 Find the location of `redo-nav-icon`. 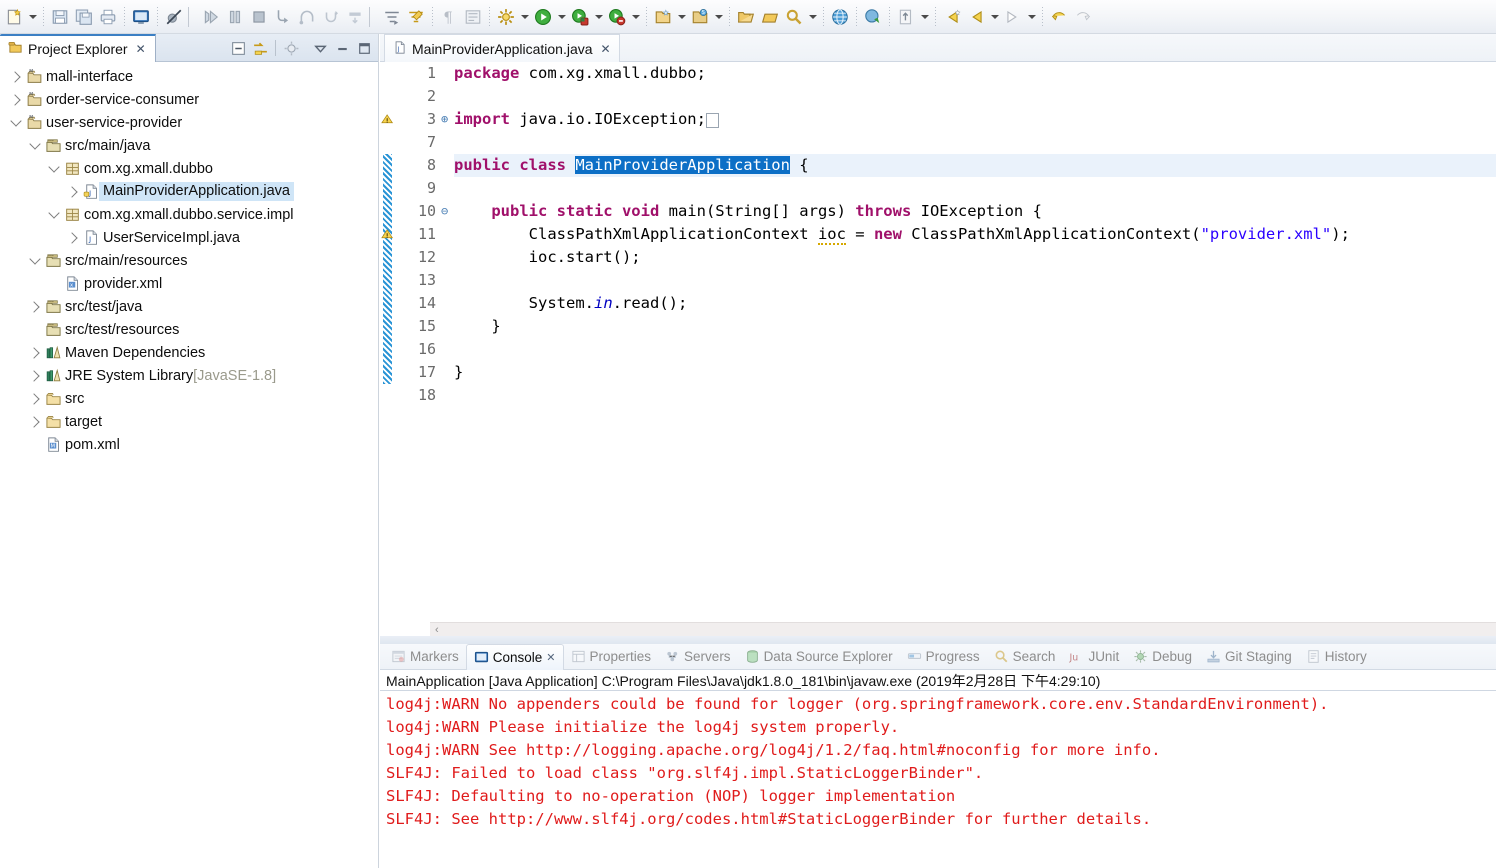

redo-nav-icon is located at coordinates (1083, 17).